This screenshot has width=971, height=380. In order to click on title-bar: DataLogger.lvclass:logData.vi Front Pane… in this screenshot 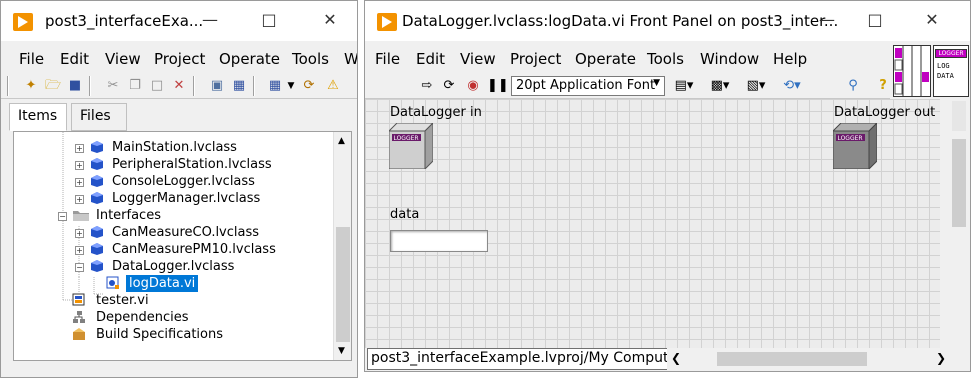, I will do `click(667, 21)`.